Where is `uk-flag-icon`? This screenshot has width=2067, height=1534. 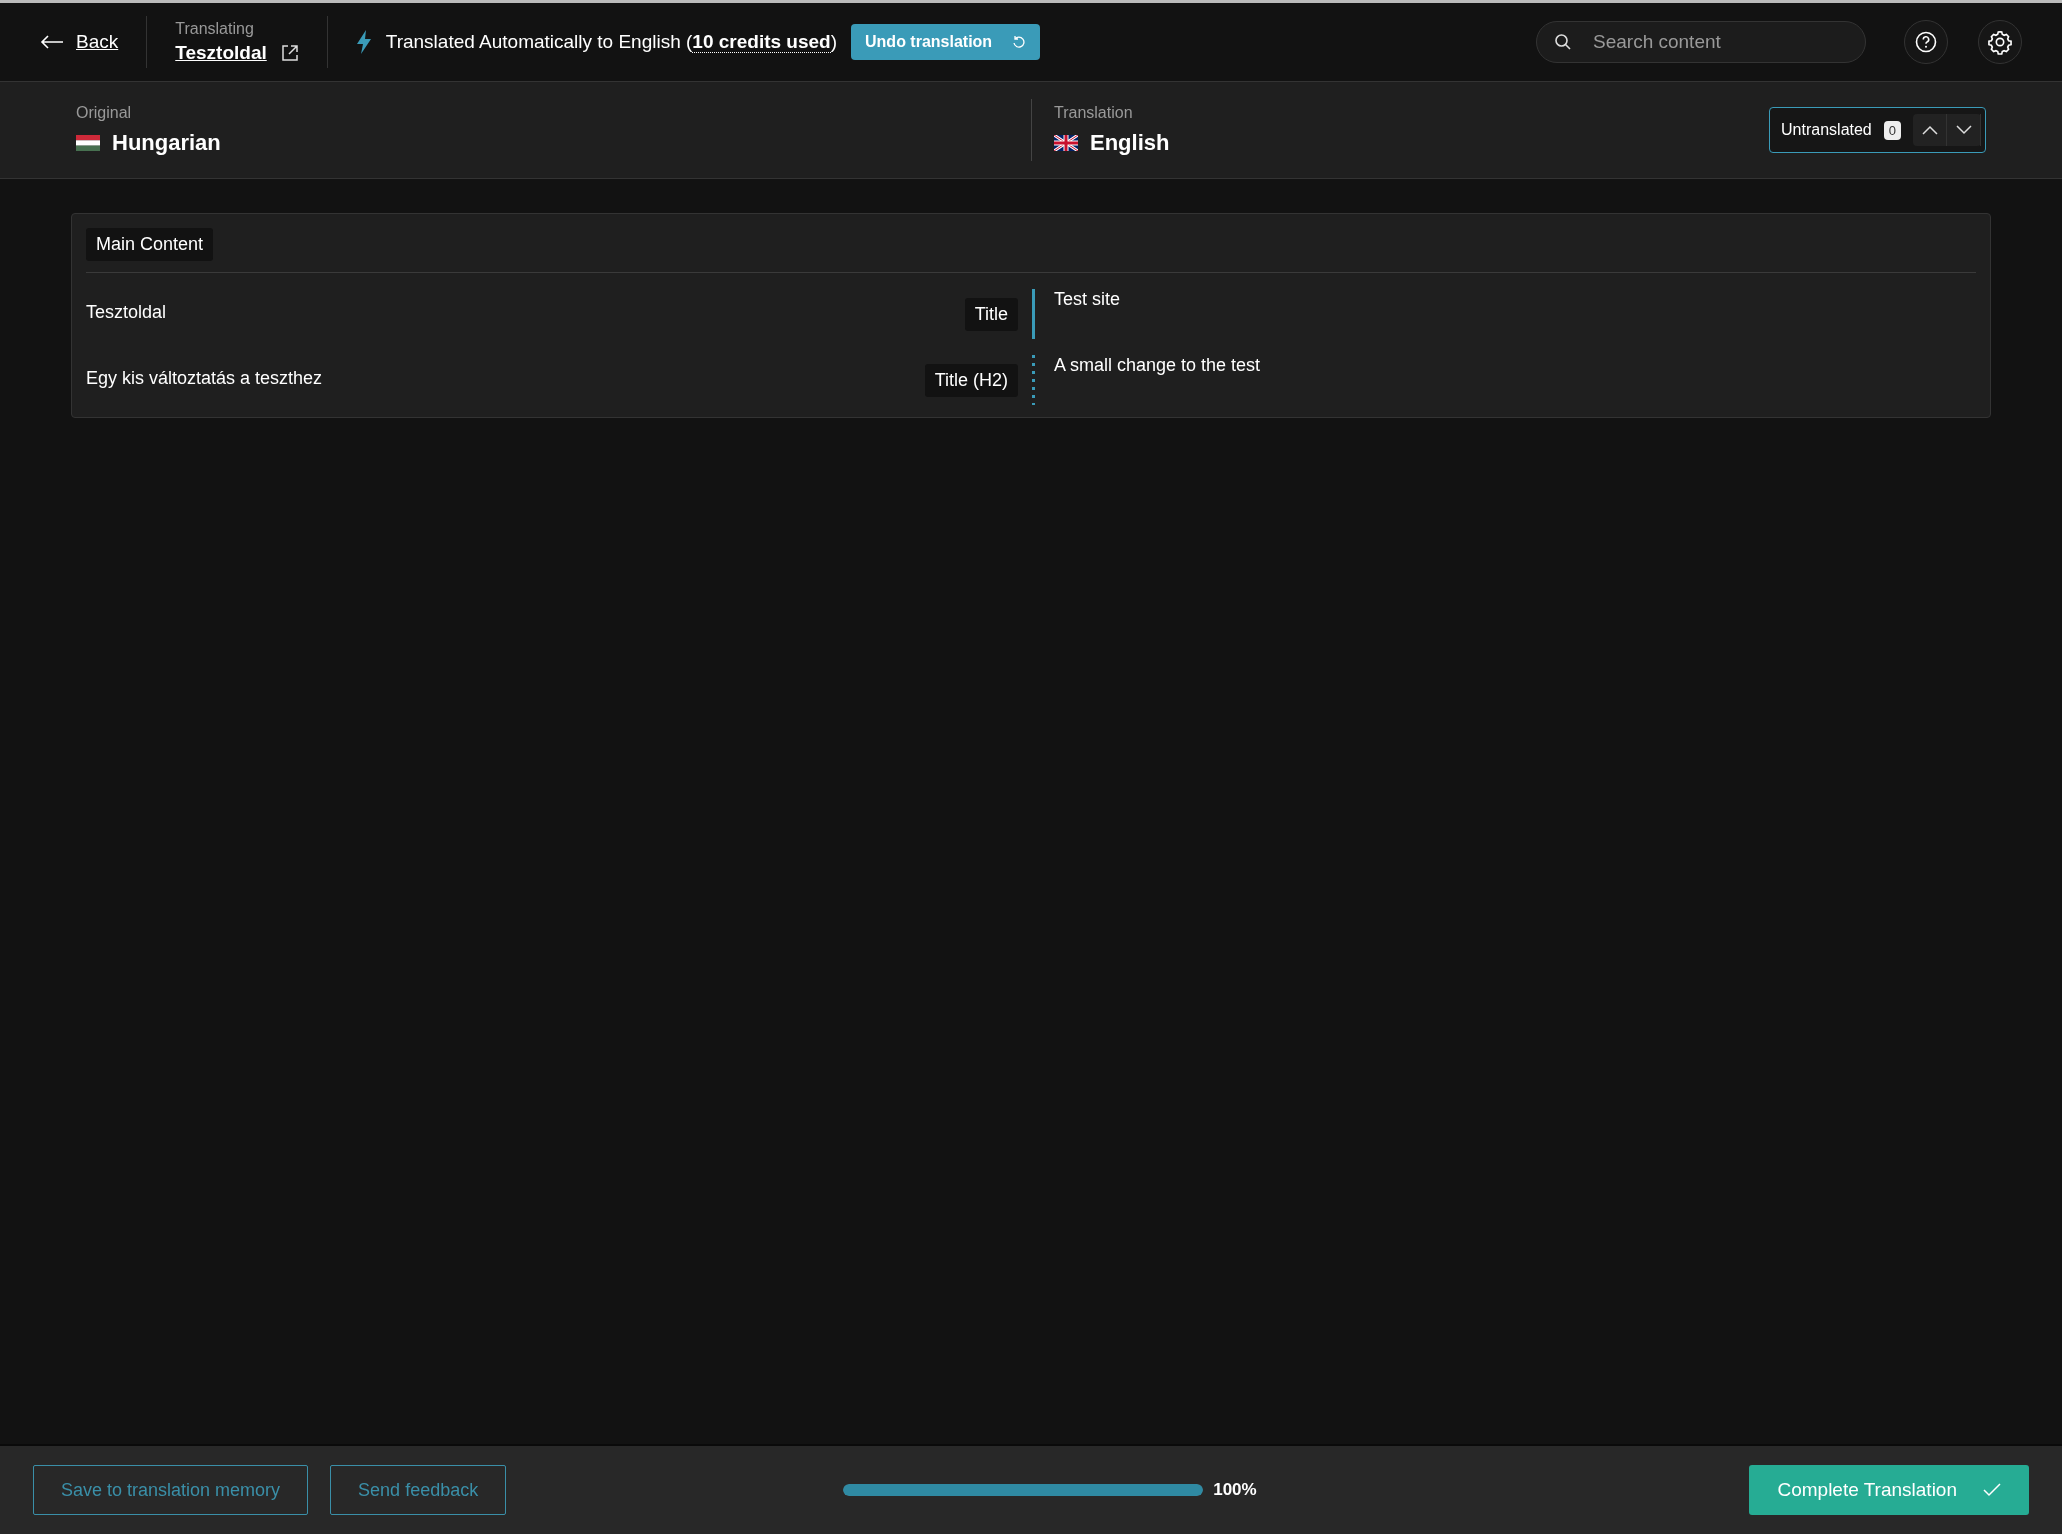 uk-flag-icon is located at coordinates (1066, 143).